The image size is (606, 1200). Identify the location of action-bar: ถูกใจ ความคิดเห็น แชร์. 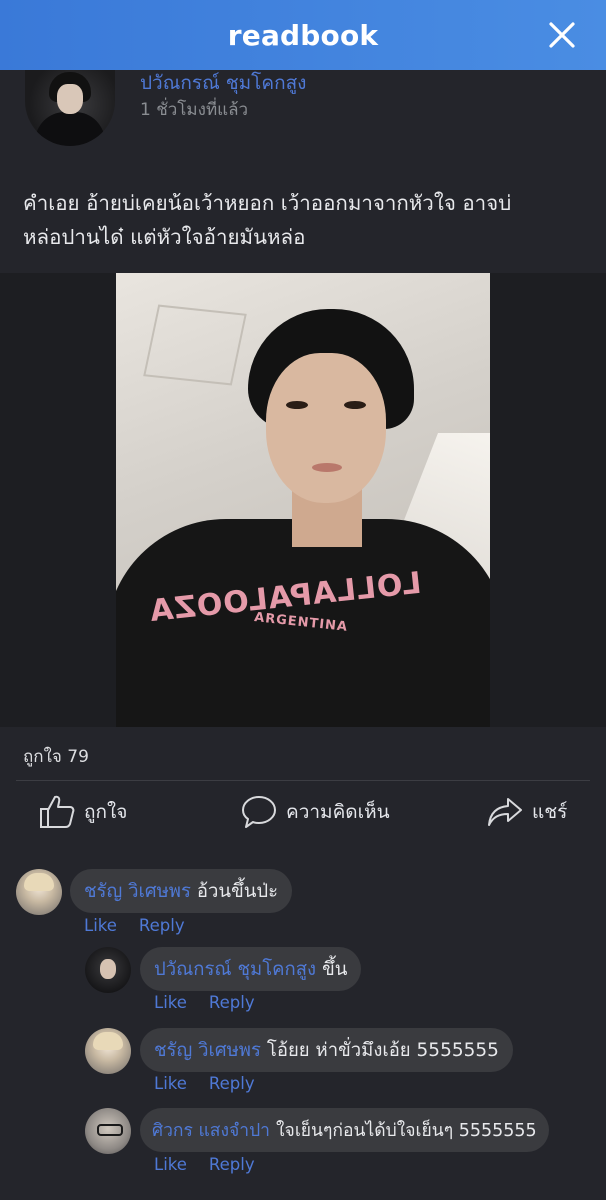
(303, 812).